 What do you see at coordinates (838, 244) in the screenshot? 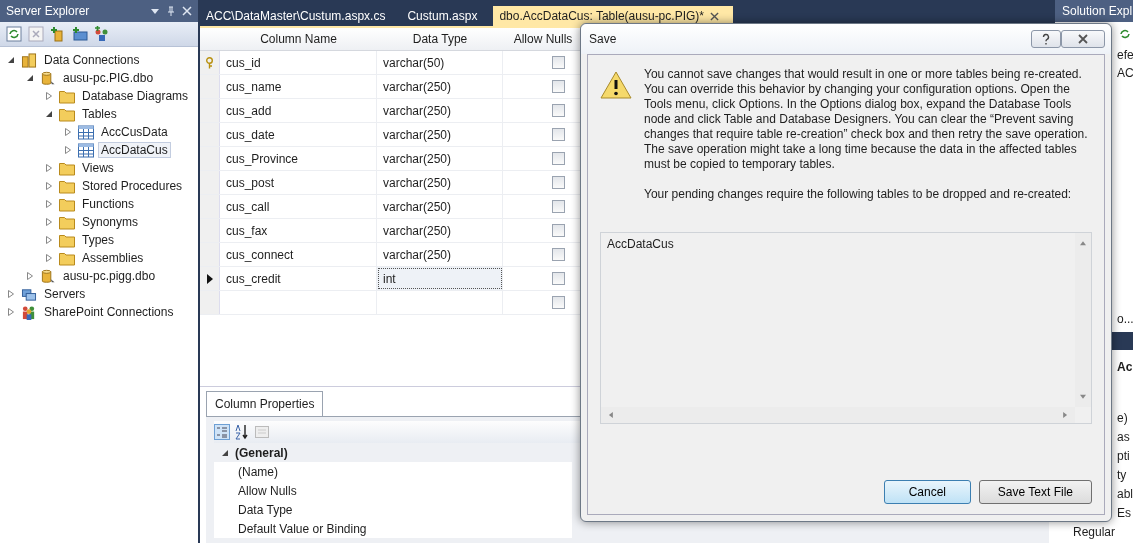
I see `list-item: AccDataCus` at bounding box center [838, 244].